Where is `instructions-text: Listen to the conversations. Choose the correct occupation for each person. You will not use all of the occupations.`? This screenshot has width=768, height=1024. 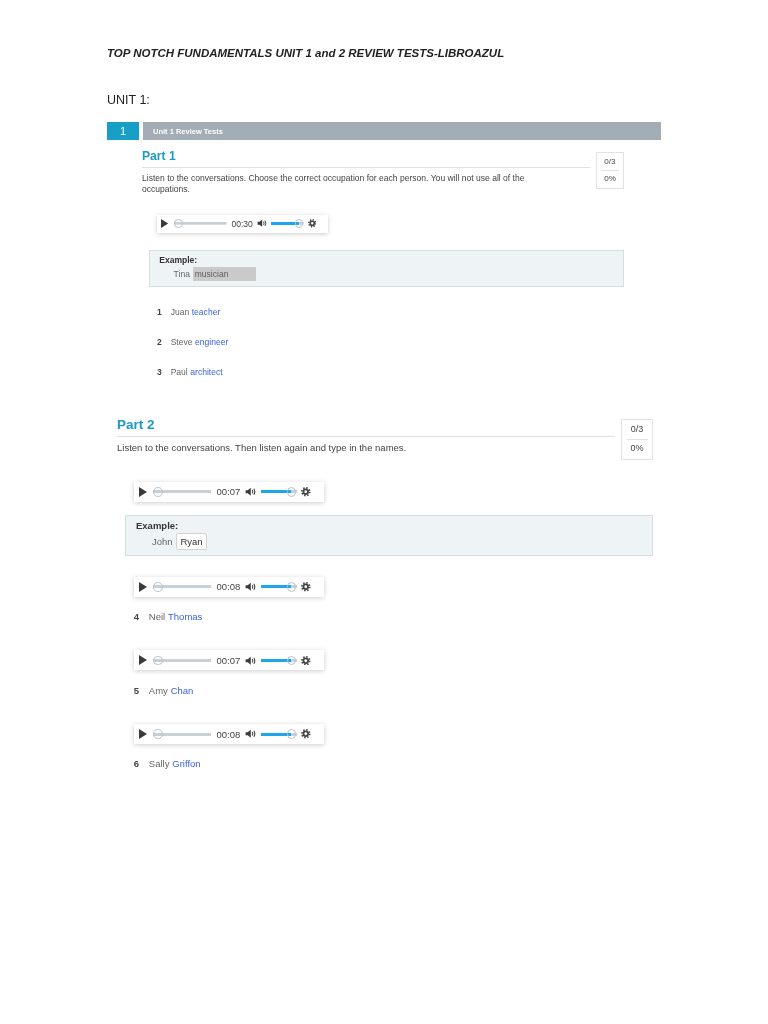 instructions-text: Listen to the conversations. Choose the correct occupation for each person. You will not use all of the occupations. is located at coordinates (334, 183).